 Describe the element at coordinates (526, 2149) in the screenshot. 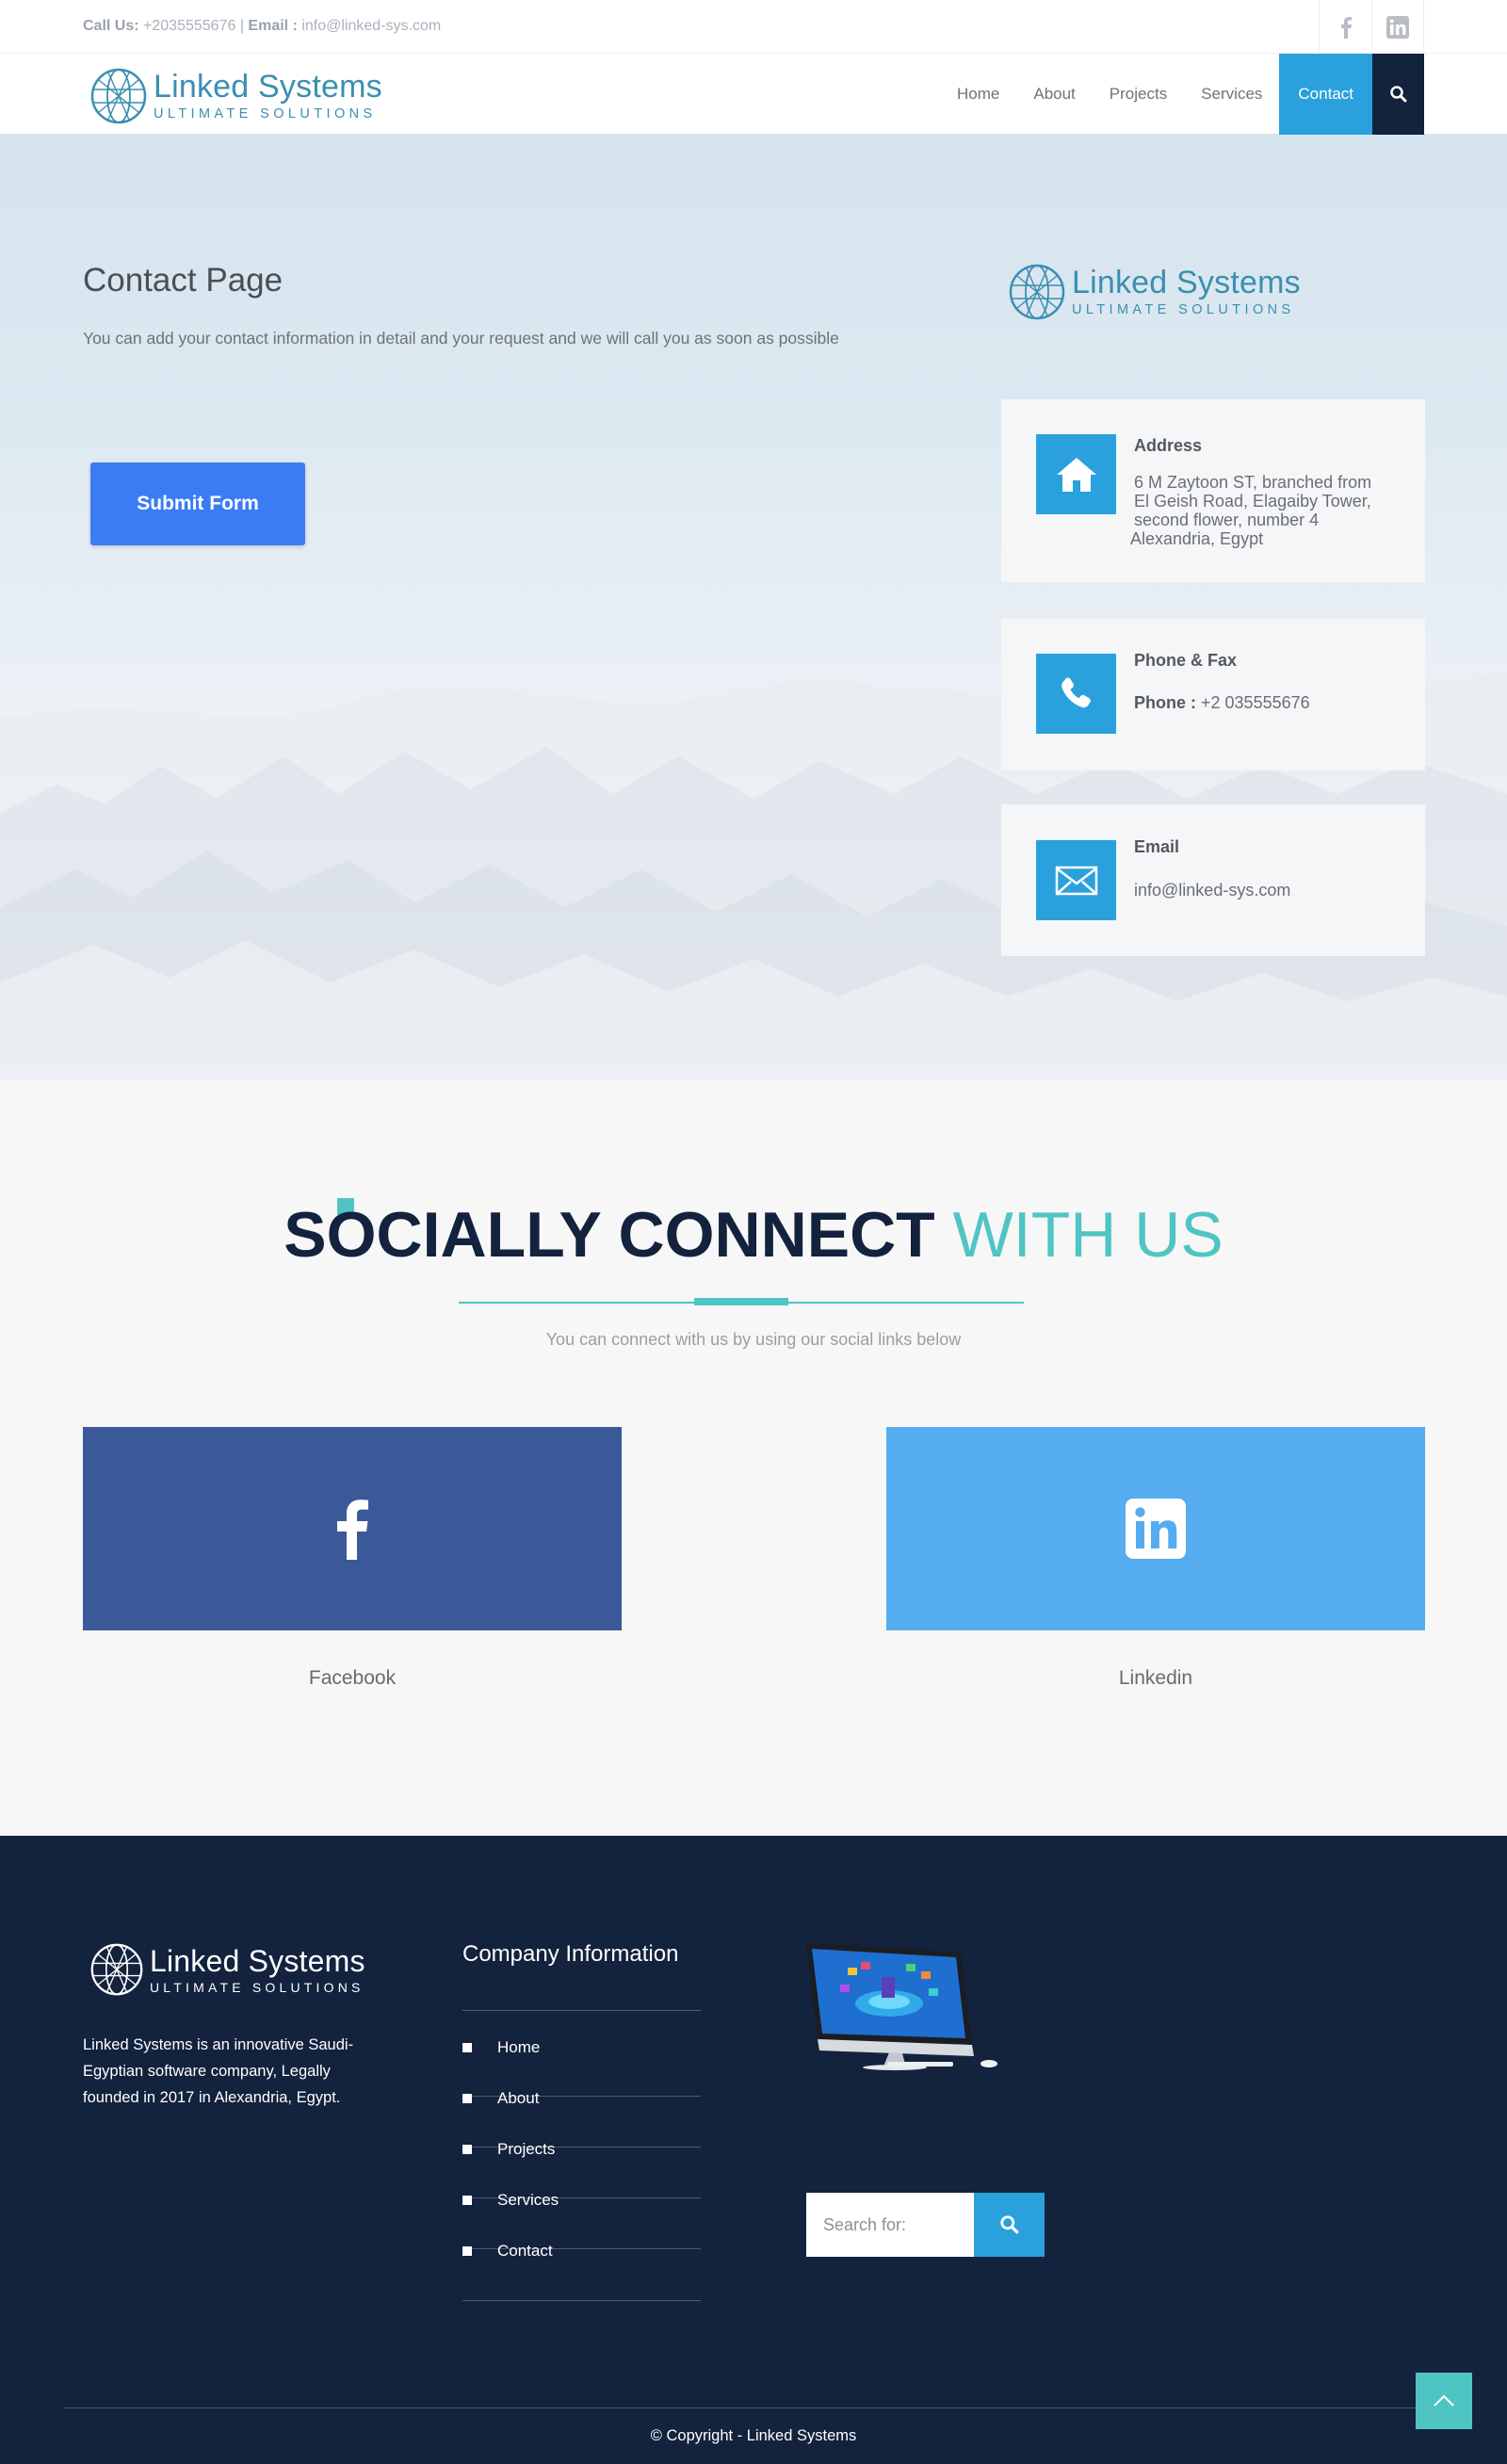

I see `footer-link-label: Projects` at that location.